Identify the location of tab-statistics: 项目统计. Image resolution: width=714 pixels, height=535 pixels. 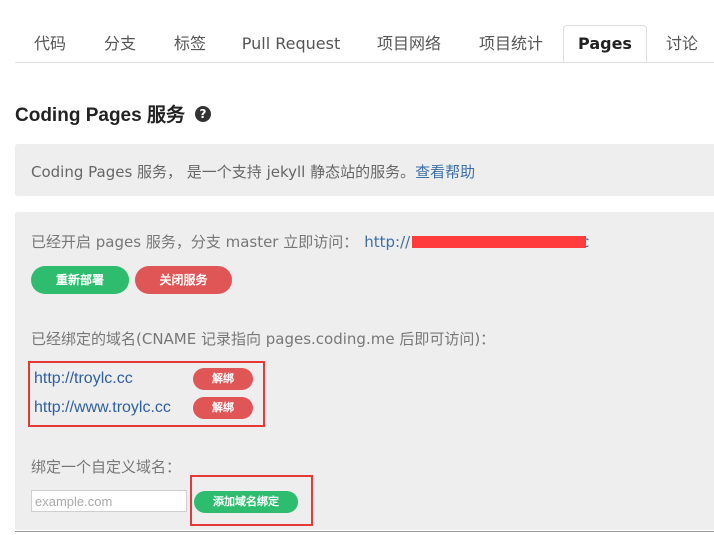
(511, 43).